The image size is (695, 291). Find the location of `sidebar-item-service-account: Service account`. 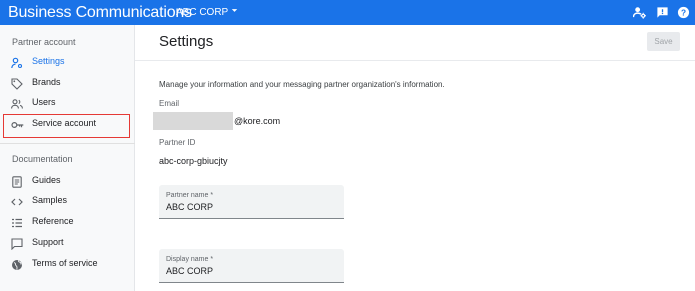

sidebar-item-service-account: Service account is located at coordinates (67, 124).